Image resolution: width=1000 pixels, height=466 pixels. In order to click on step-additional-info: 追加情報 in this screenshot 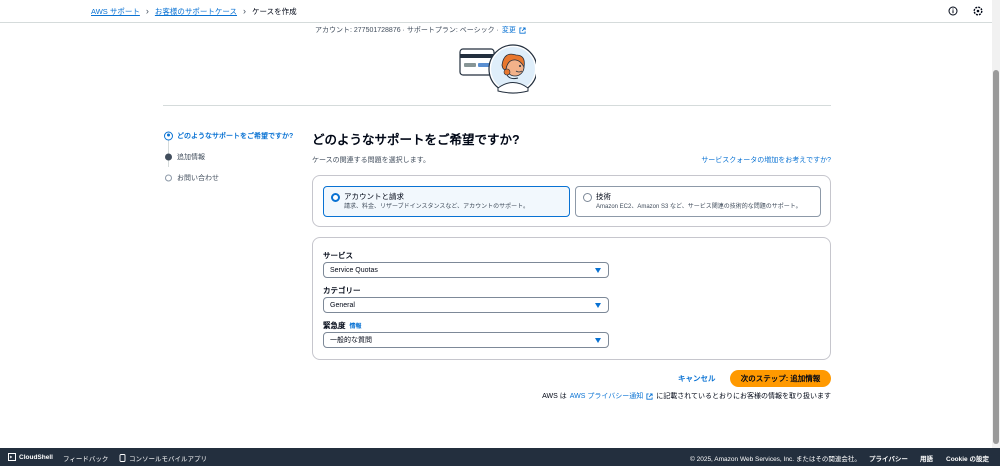, I will do `click(228, 156)`.